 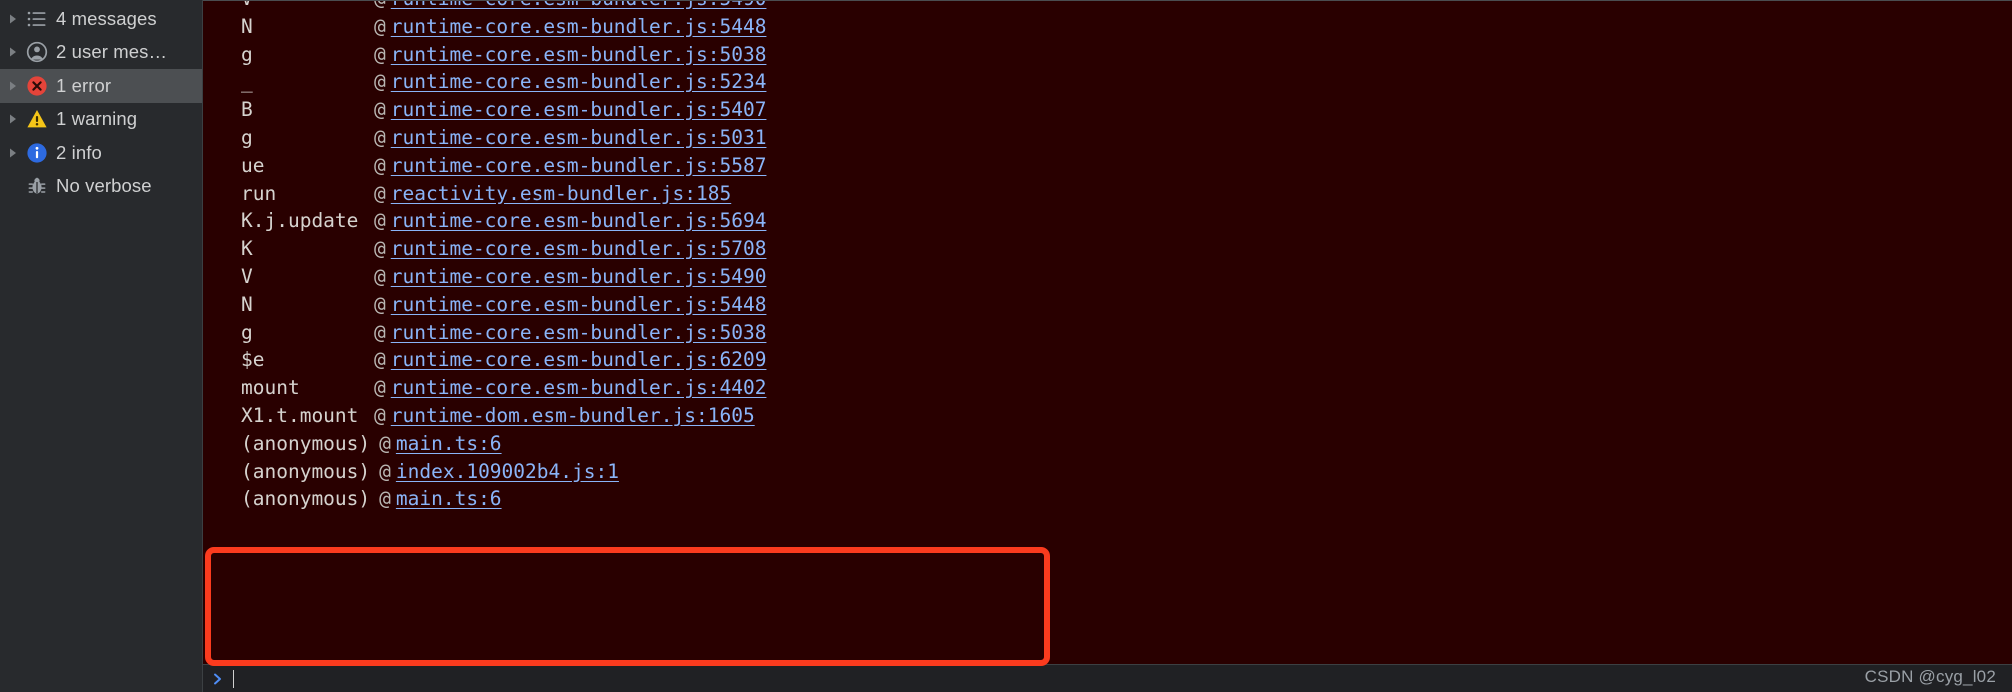 I want to click on sidebar-item-no-verbose: No verbose, so click(x=101, y=187).